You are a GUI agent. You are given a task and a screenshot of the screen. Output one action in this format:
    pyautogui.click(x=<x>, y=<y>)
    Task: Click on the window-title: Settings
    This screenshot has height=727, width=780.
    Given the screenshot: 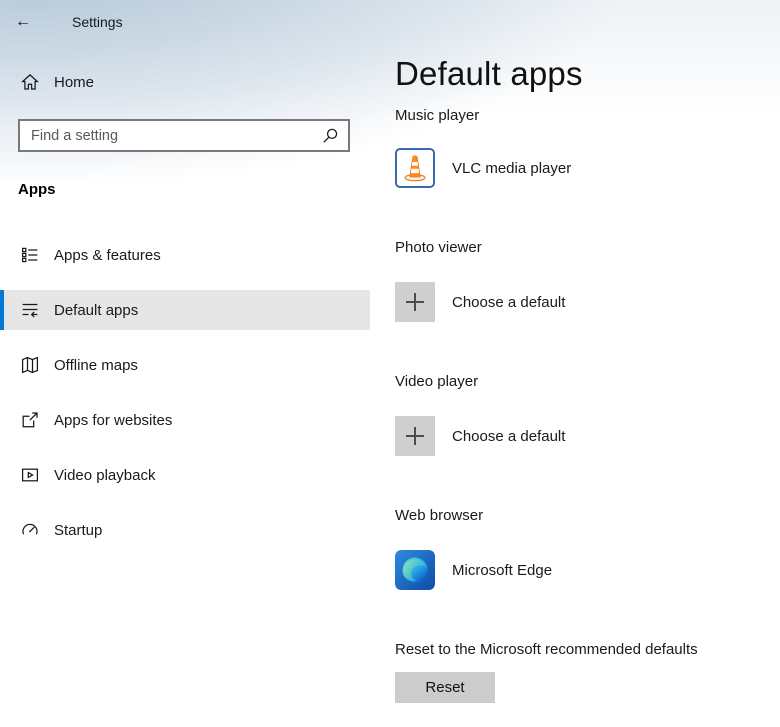 What is the action you would take?
    pyautogui.click(x=97, y=22)
    